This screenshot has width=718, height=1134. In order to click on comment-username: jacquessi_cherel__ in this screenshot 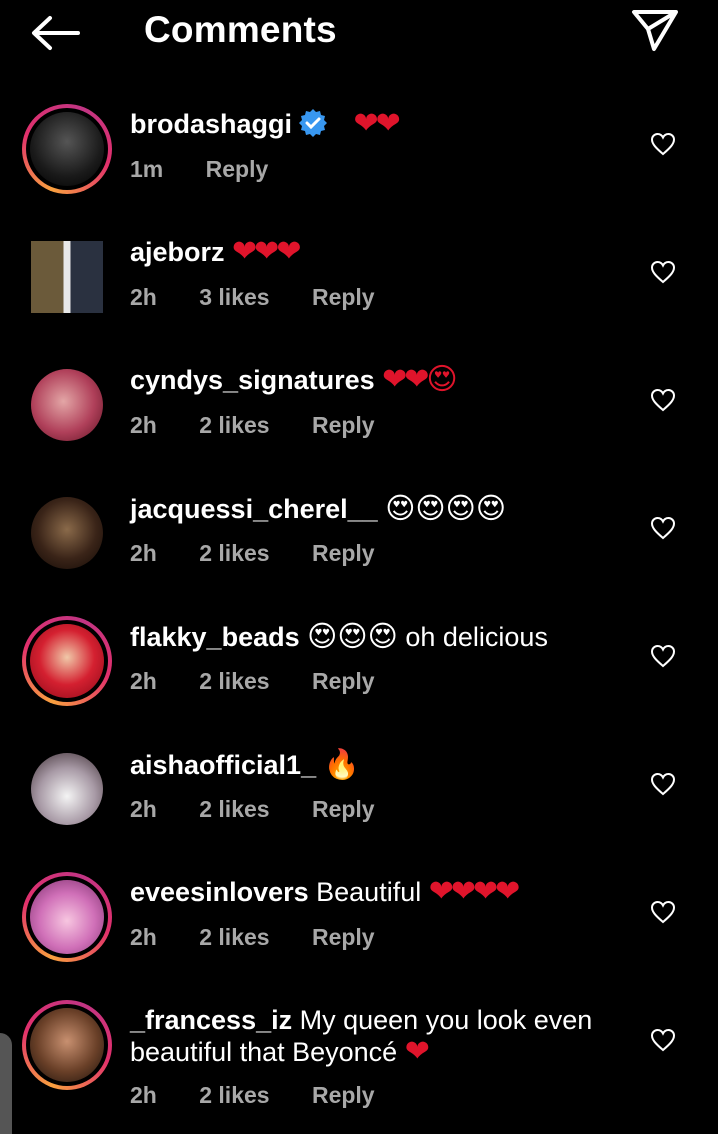, I will do `click(254, 509)`.